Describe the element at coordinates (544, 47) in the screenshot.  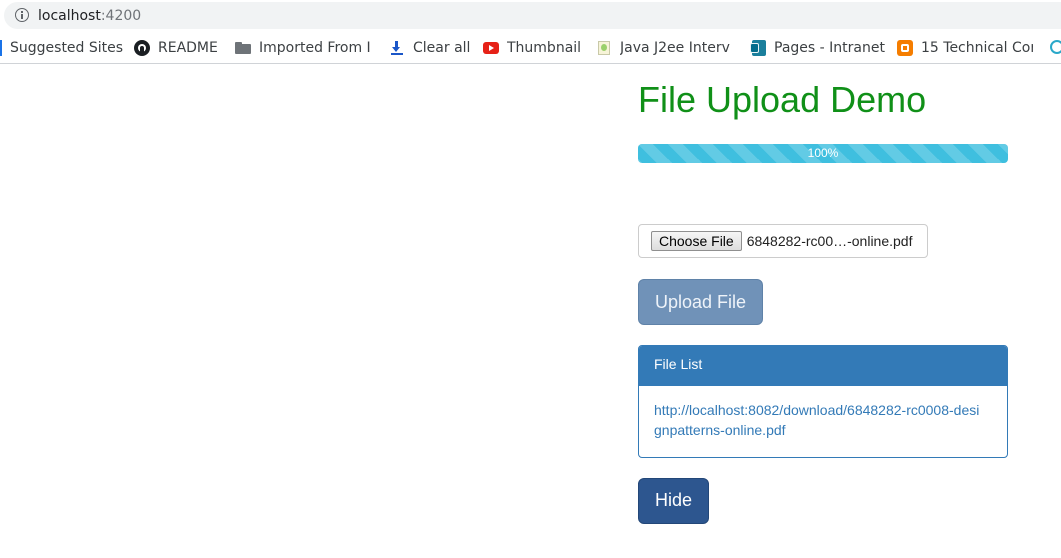
I see `bookmark-label: Thumbnail` at that location.